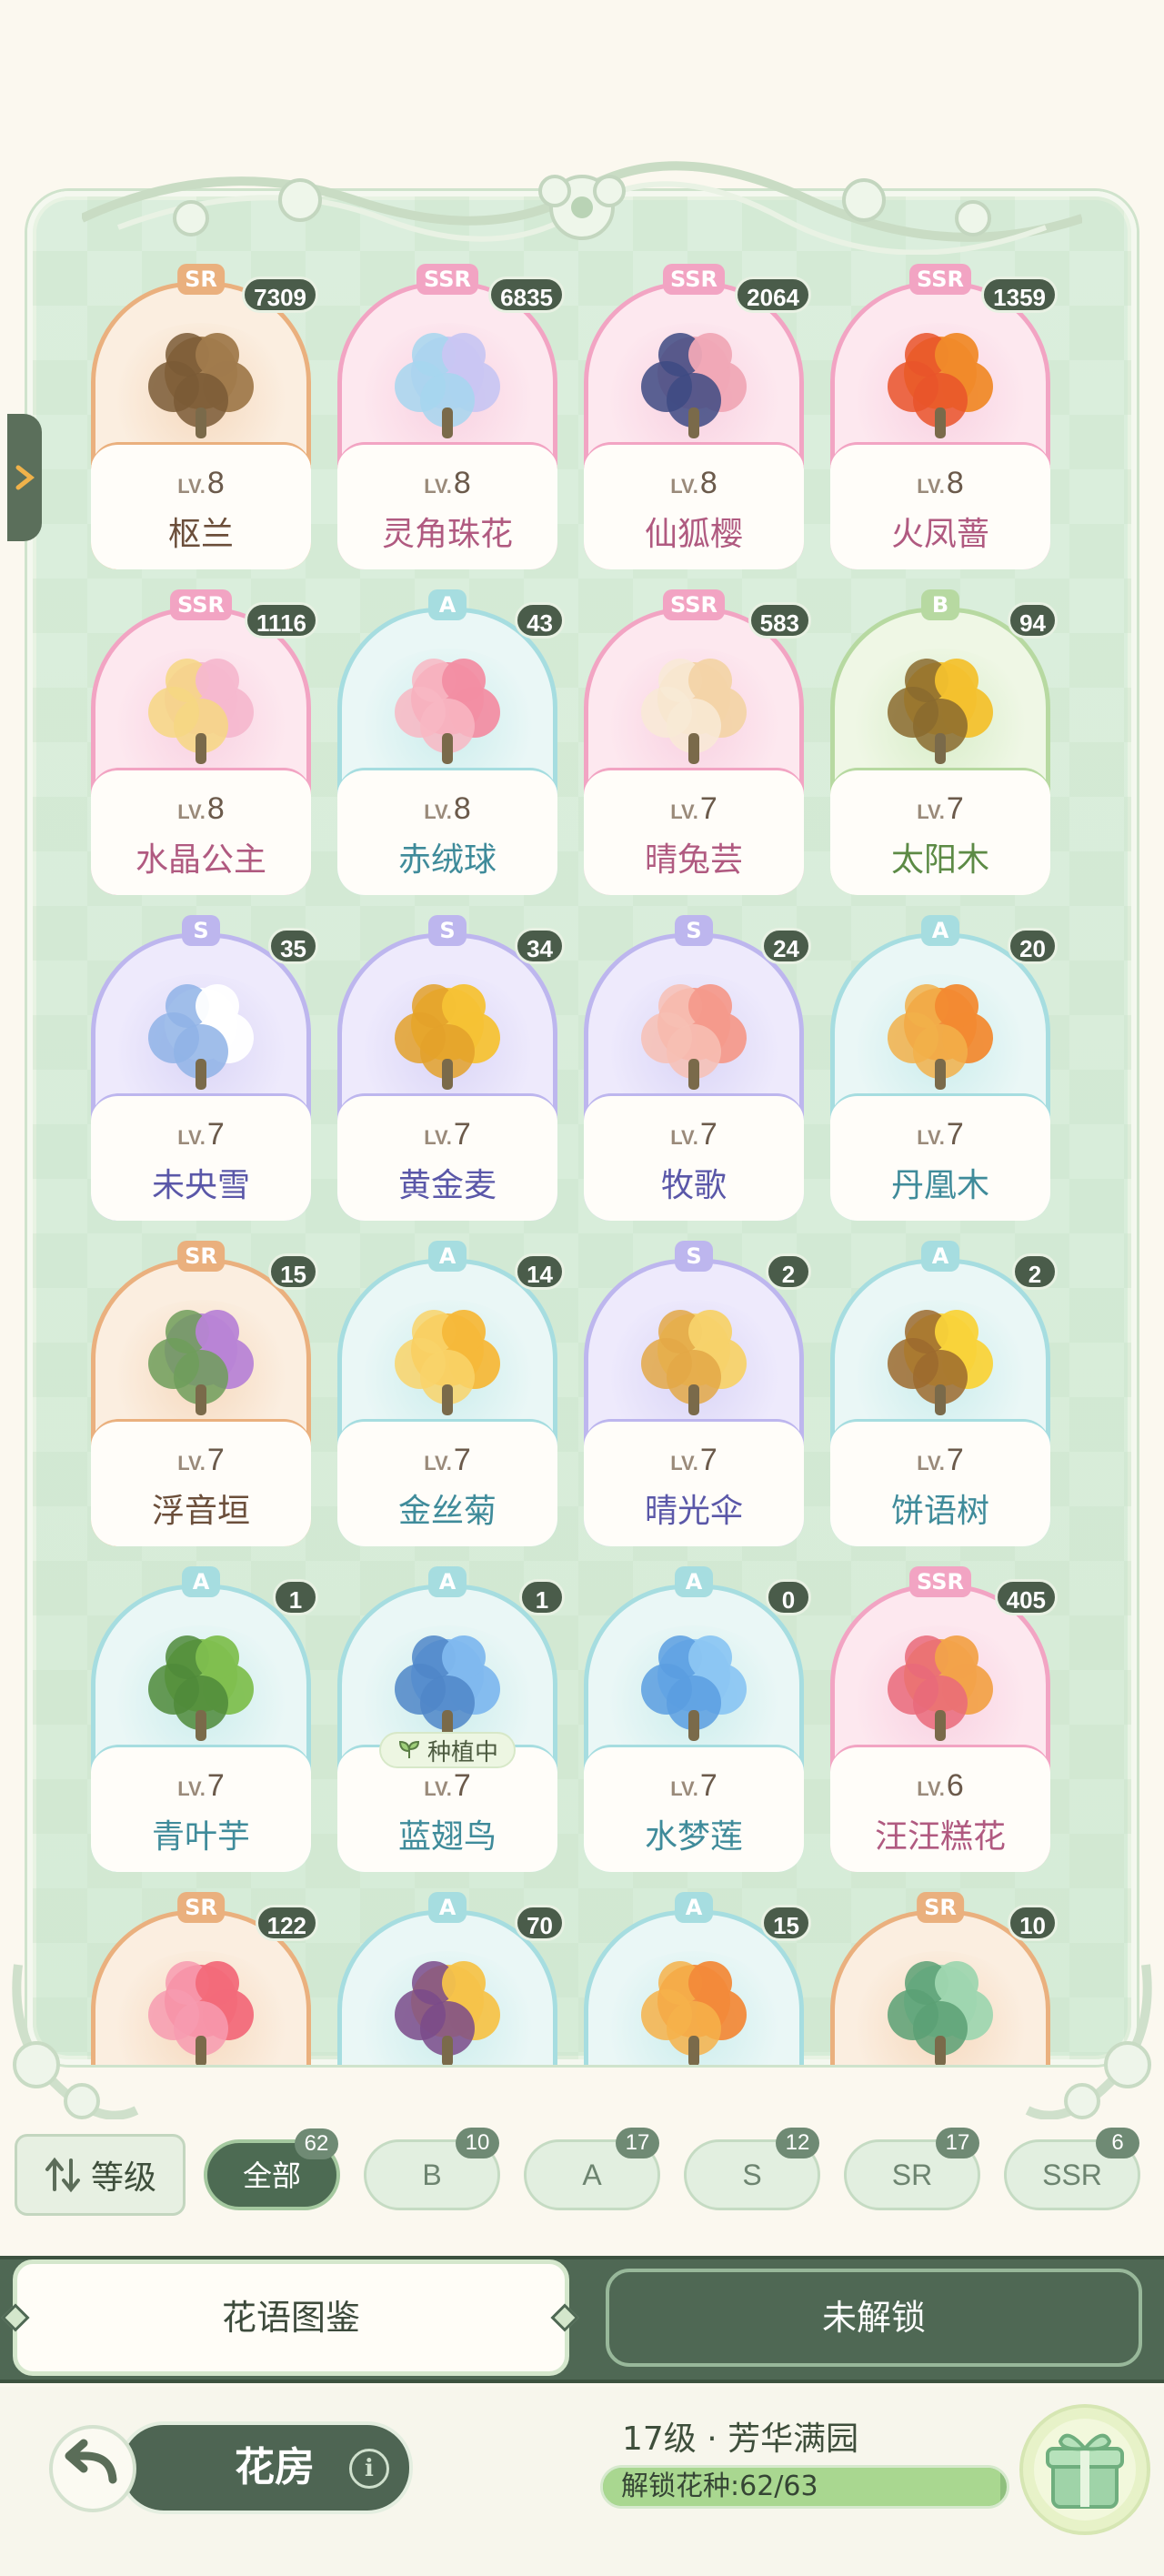  What do you see at coordinates (527, 295) in the screenshot?
I see `seed-count-badge: 6835` at bounding box center [527, 295].